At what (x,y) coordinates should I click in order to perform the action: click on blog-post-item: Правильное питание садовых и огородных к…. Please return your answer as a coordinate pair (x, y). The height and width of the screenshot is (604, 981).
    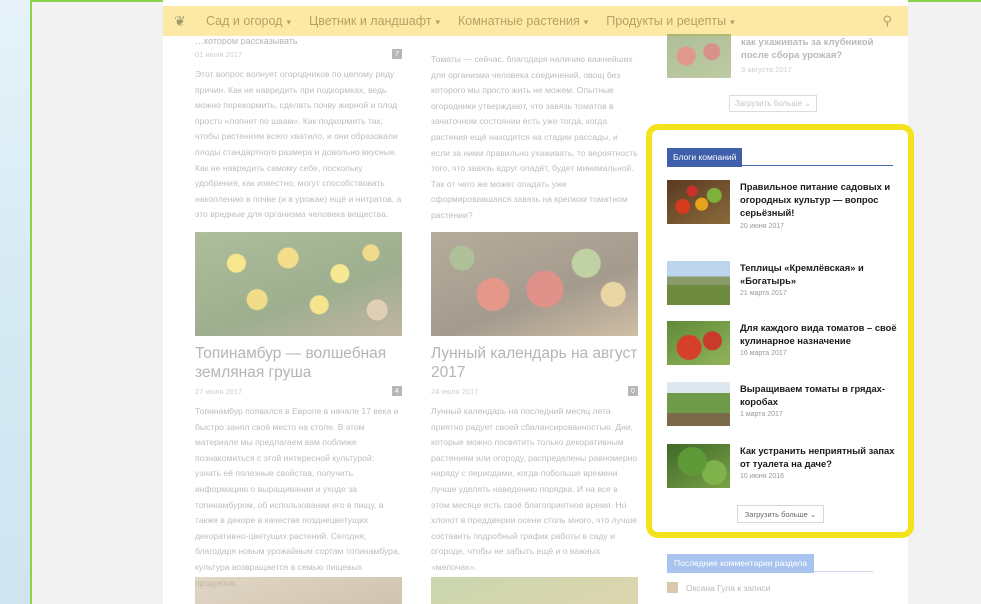
    Looking at the image, I should click on (787, 205).